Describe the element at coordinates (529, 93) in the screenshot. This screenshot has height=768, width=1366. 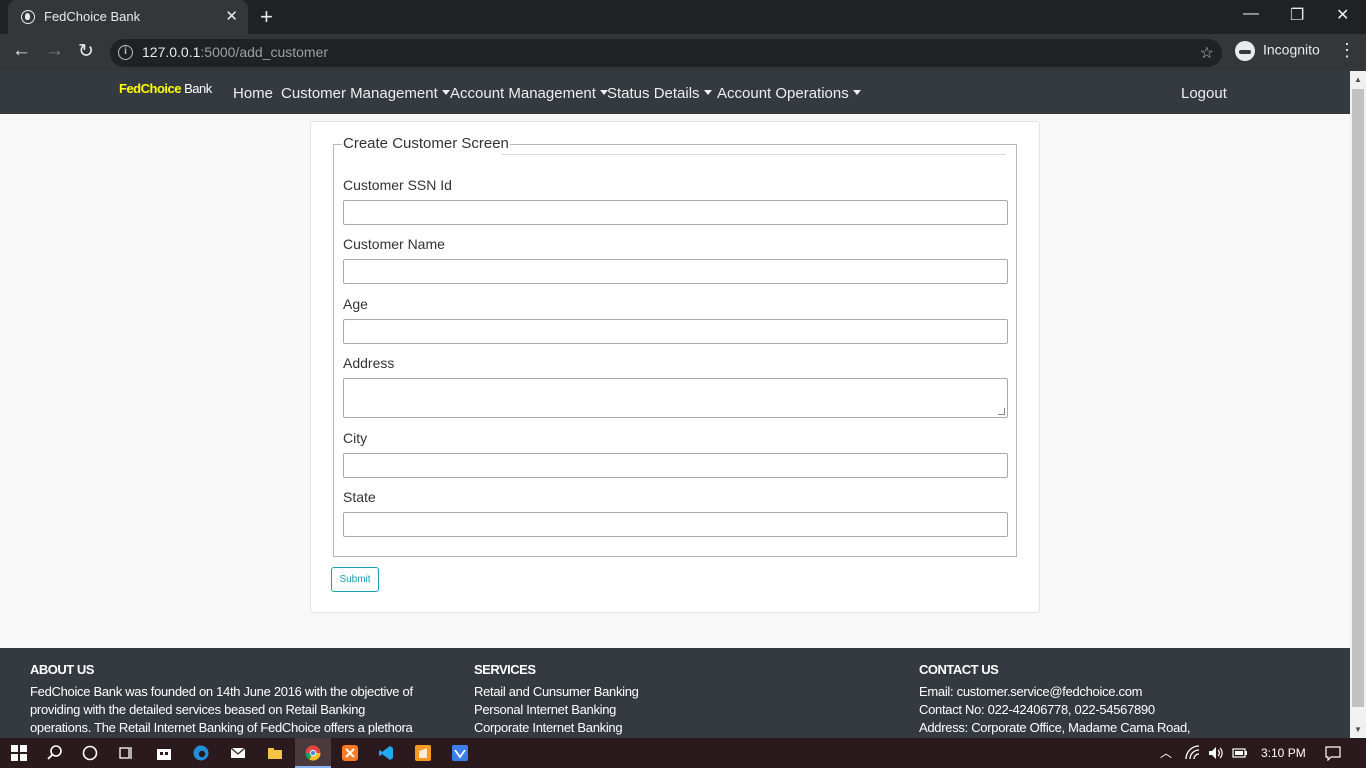
I see `nav-account-management: Account Management` at that location.